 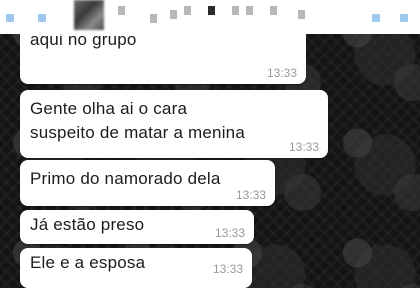 I want to click on message-bubble: Já estão preso 13:33, so click(x=137, y=227).